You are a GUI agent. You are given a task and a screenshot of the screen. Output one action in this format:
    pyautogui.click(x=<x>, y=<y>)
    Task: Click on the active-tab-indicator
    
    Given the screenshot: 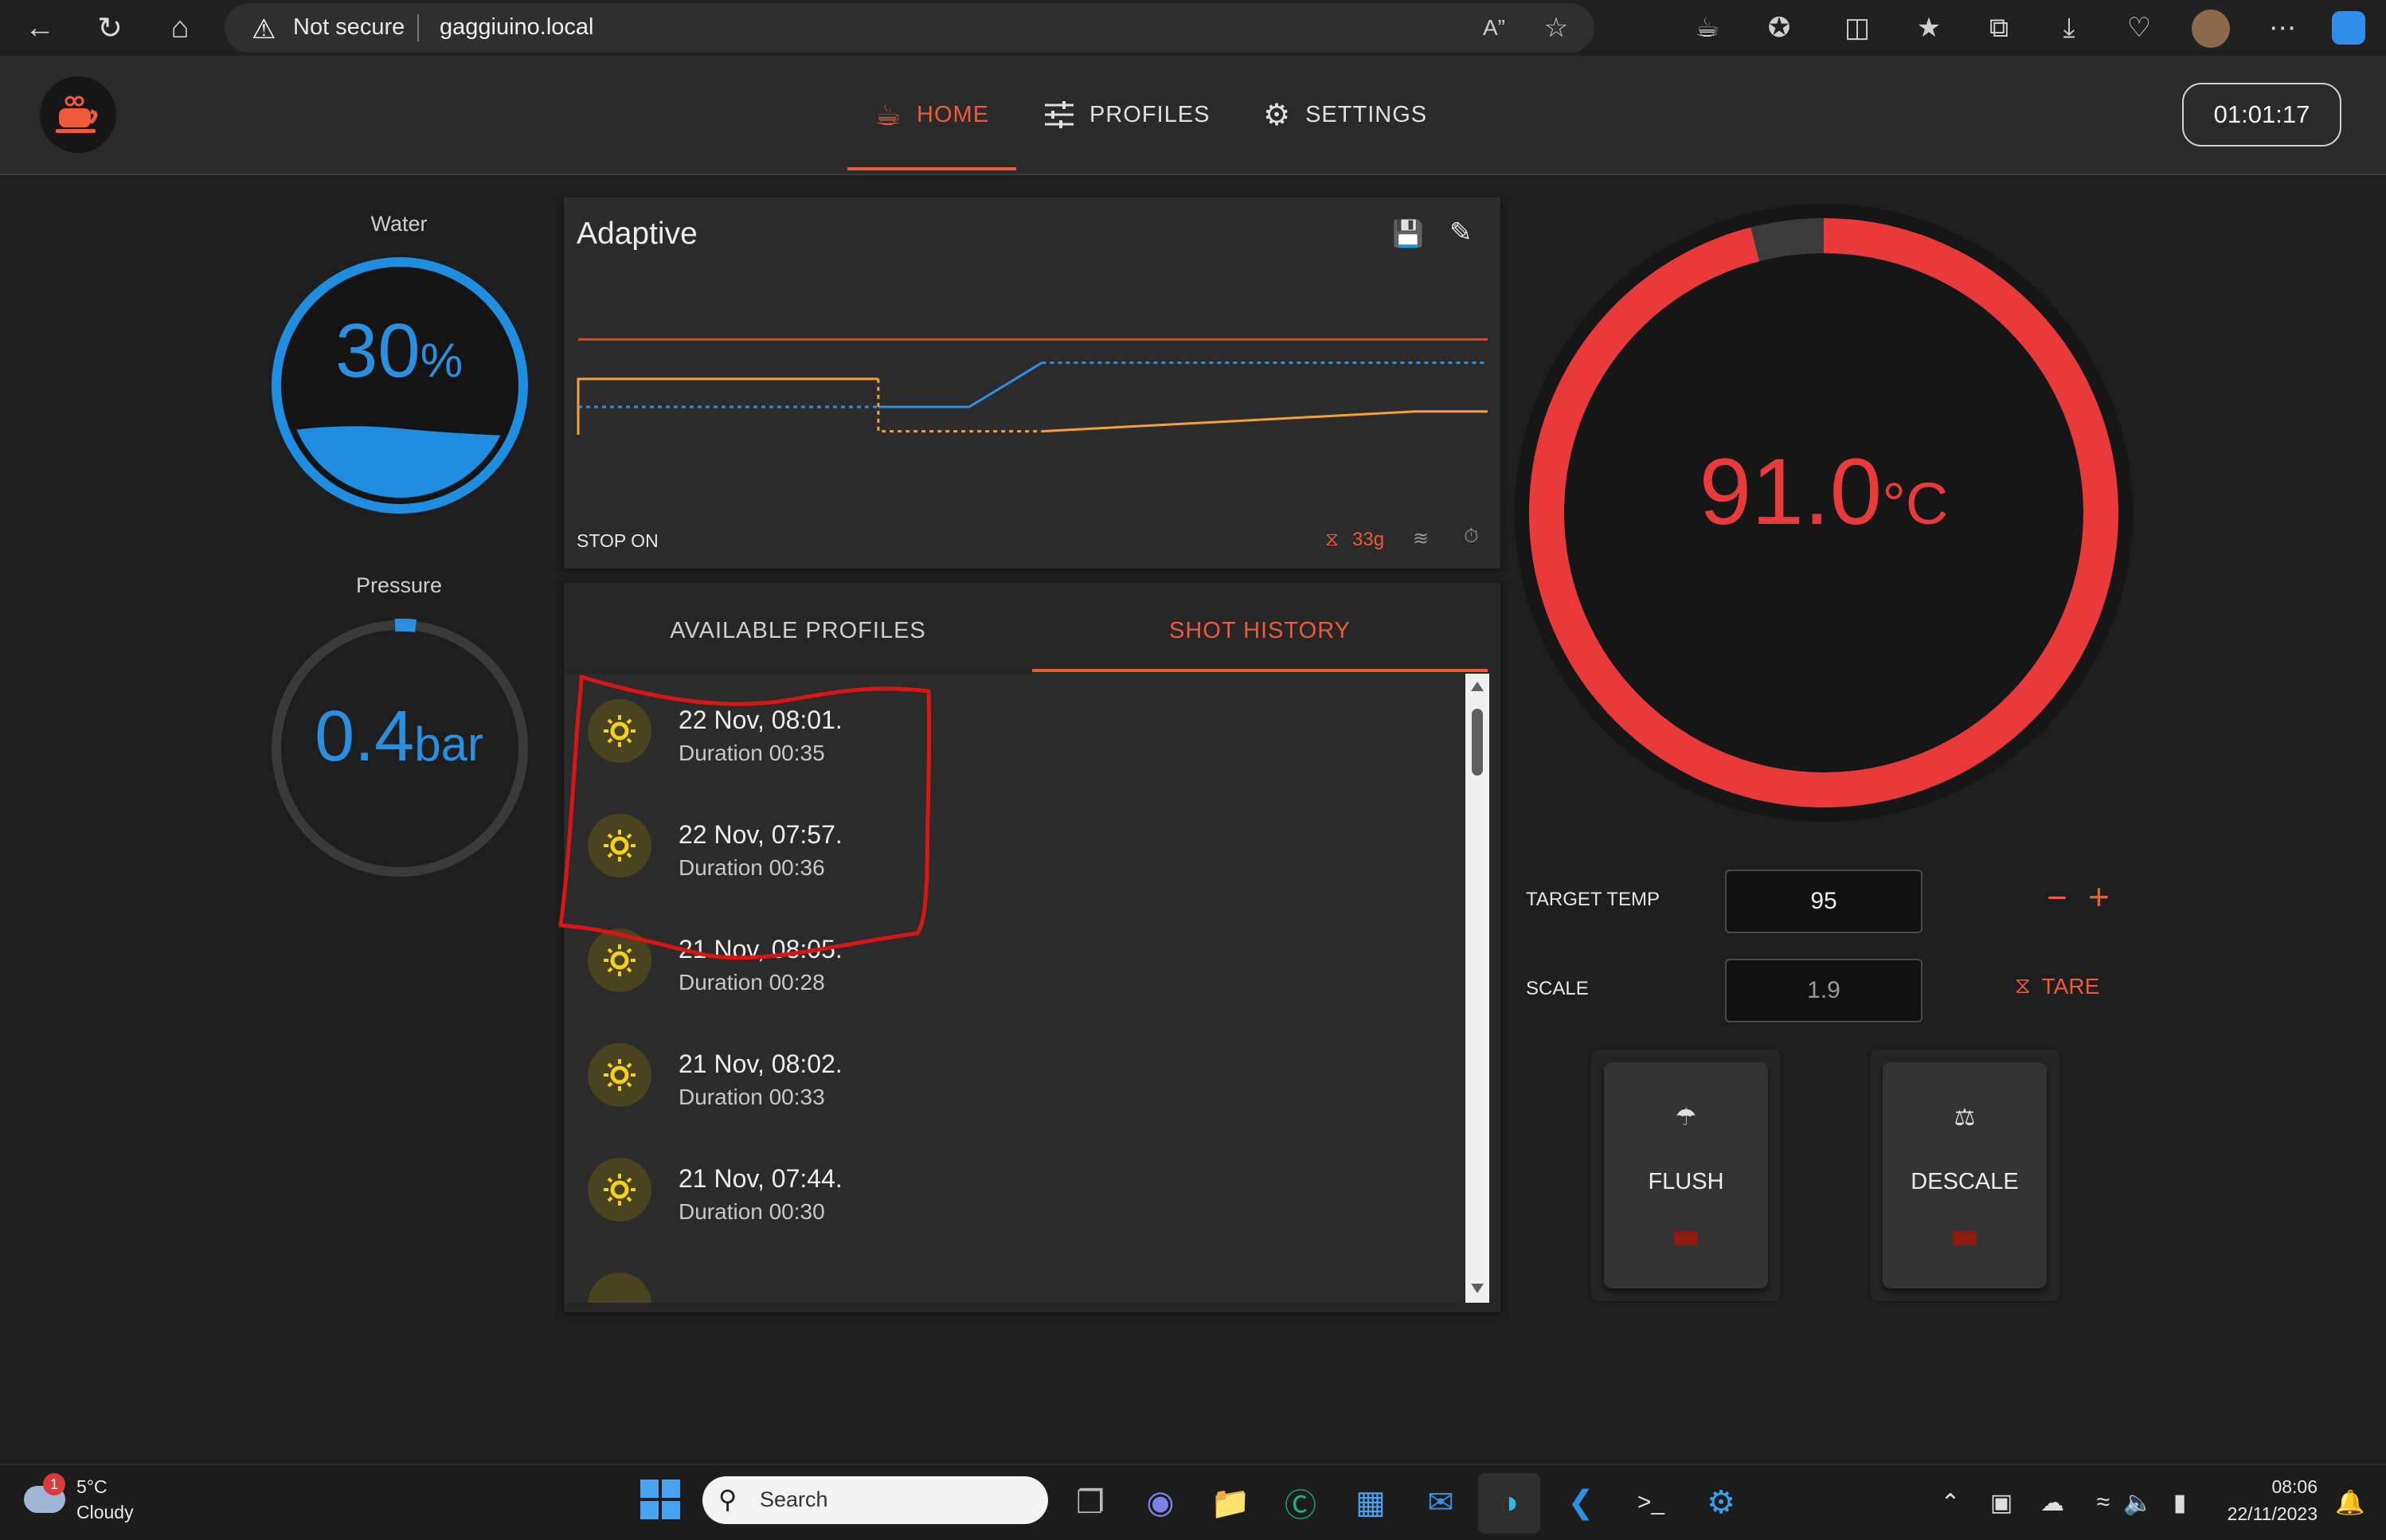 What is the action you would take?
    pyautogui.click(x=931, y=168)
    